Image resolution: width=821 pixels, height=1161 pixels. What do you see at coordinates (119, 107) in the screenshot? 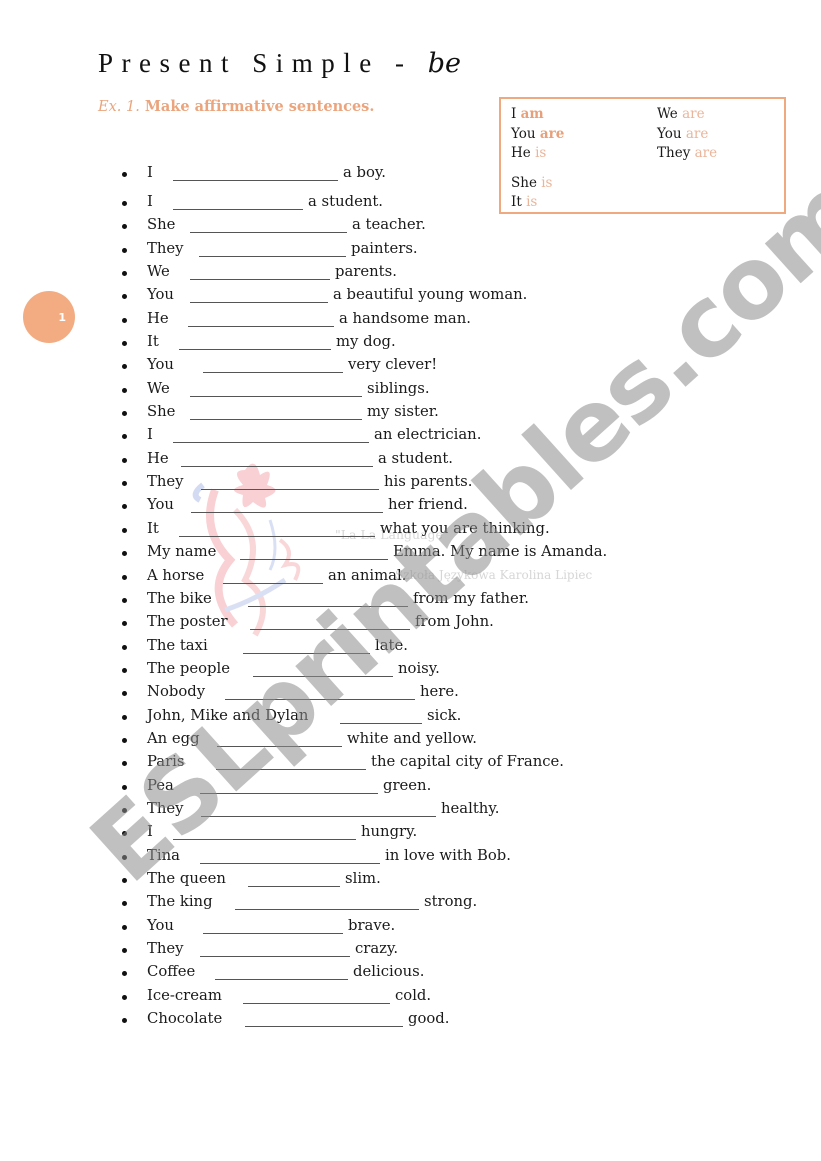
I see `exercise-number: Ex. 1.` at bounding box center [119, 107].